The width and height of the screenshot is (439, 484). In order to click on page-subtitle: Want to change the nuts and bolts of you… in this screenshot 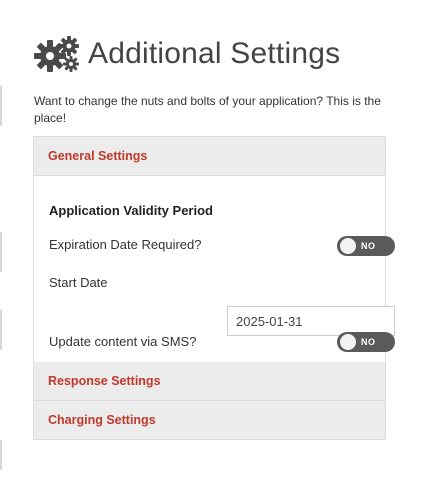, I will do `click(207, 109)`.